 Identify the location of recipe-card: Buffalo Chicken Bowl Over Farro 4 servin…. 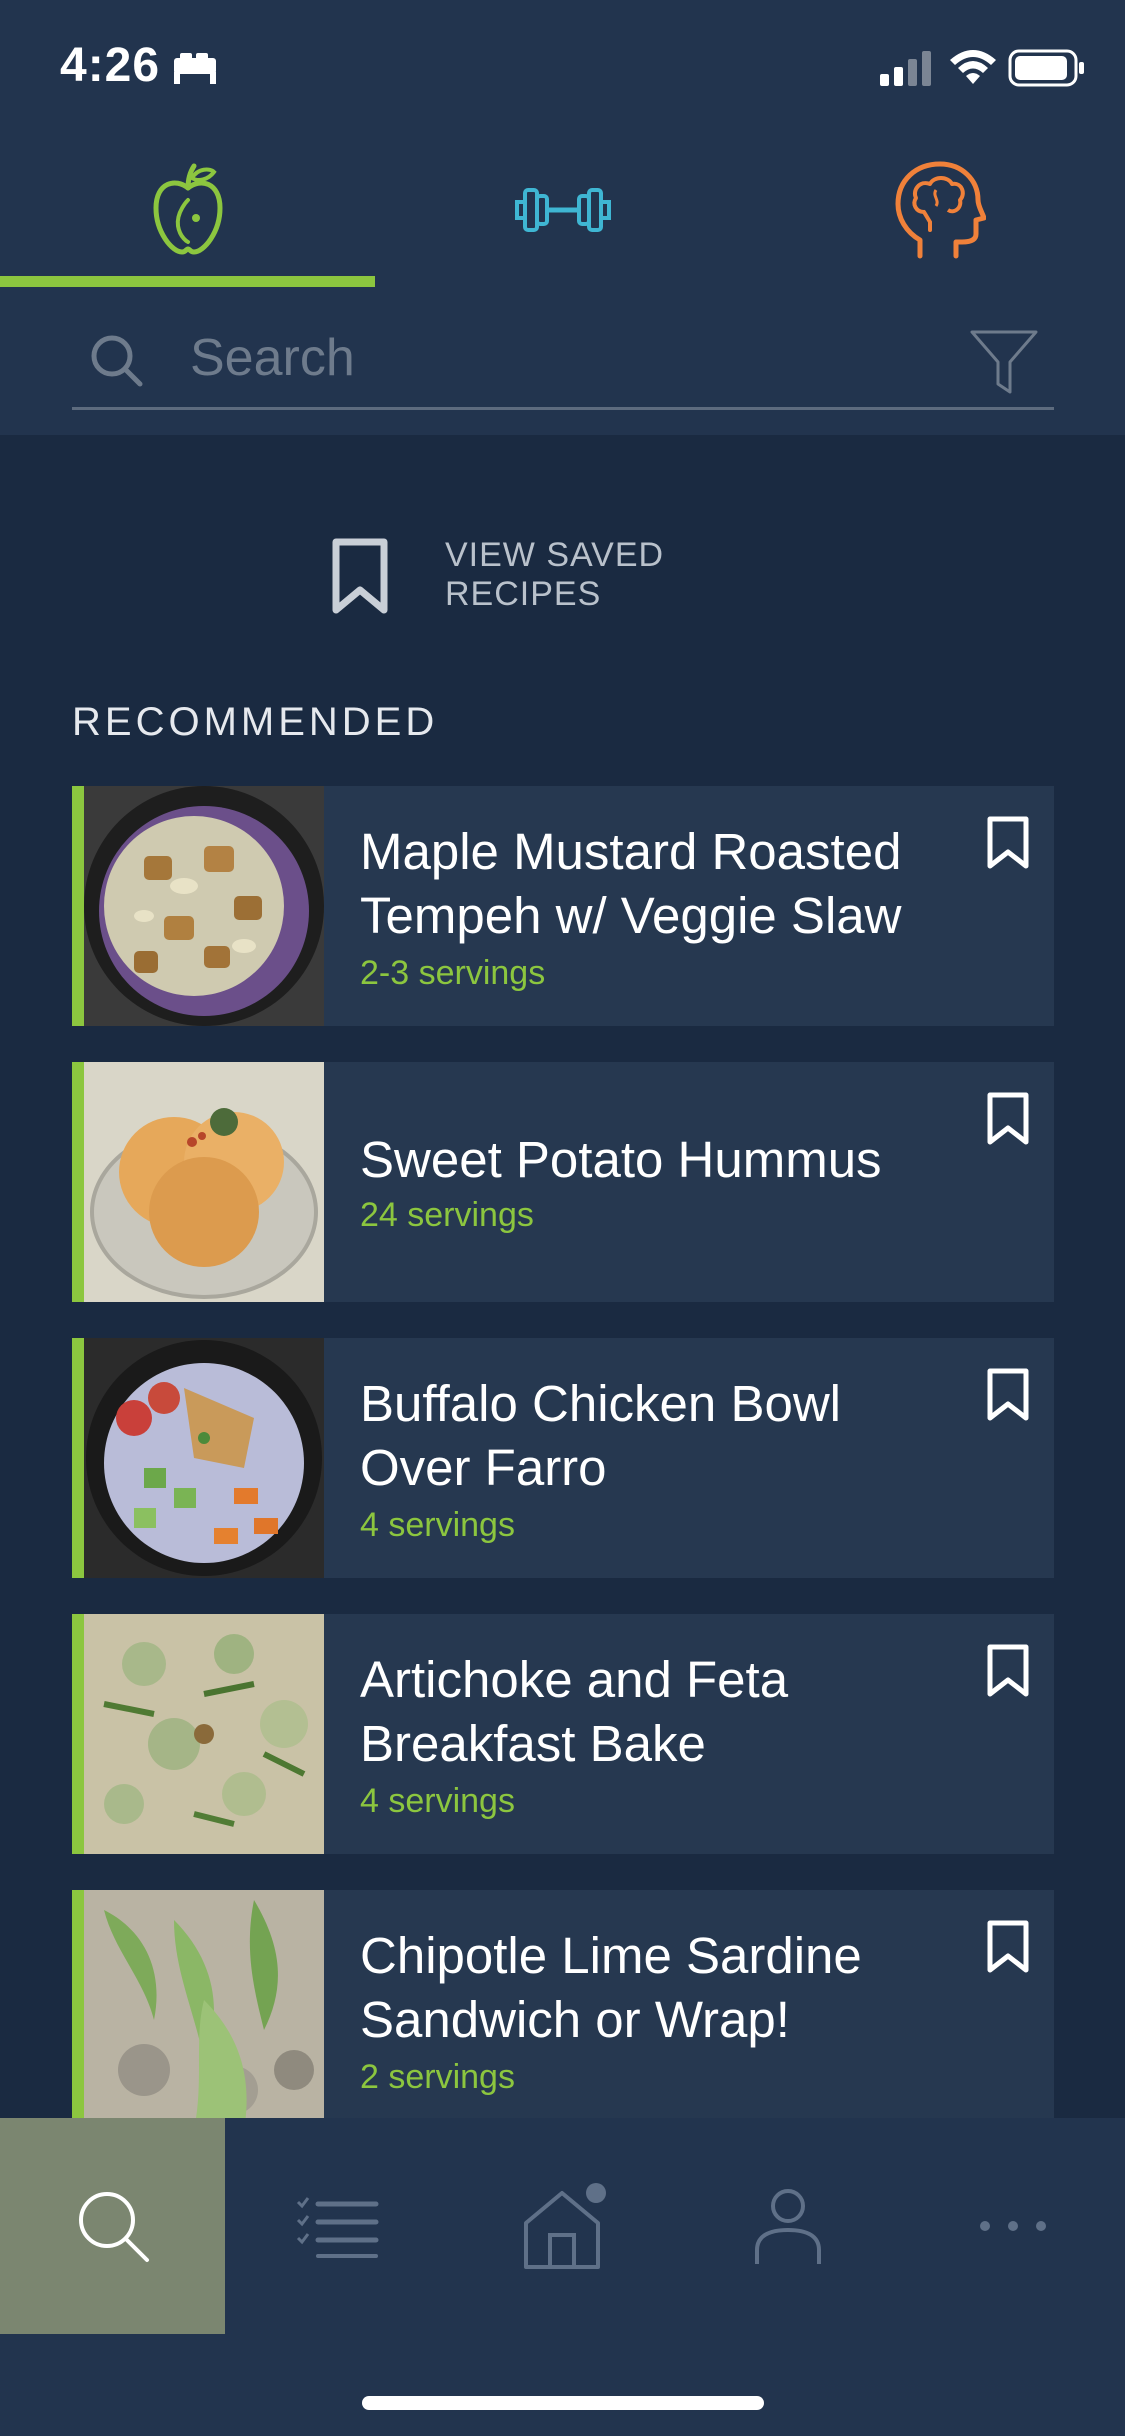
(563, 1458).